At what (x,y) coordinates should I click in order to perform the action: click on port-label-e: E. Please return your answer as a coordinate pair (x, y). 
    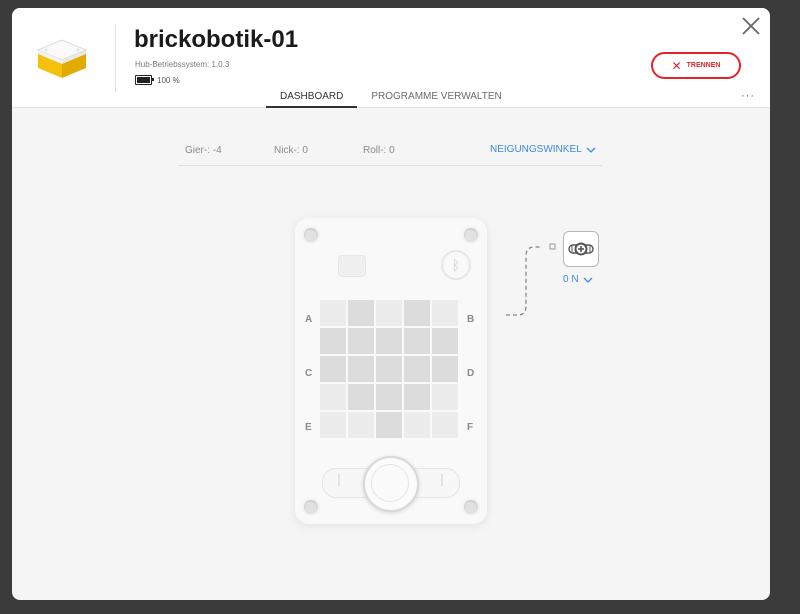
    Looking at the image, I should click on (308, 427).